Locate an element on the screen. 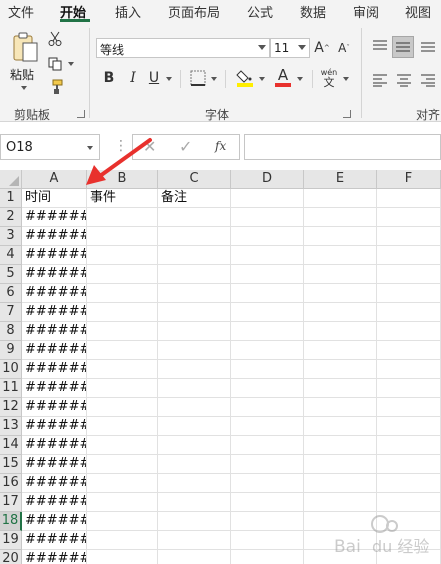 Image resolution: width=441 pixels, height=564 pixels. svg-text: Bai is located at coordinates (347, 547).